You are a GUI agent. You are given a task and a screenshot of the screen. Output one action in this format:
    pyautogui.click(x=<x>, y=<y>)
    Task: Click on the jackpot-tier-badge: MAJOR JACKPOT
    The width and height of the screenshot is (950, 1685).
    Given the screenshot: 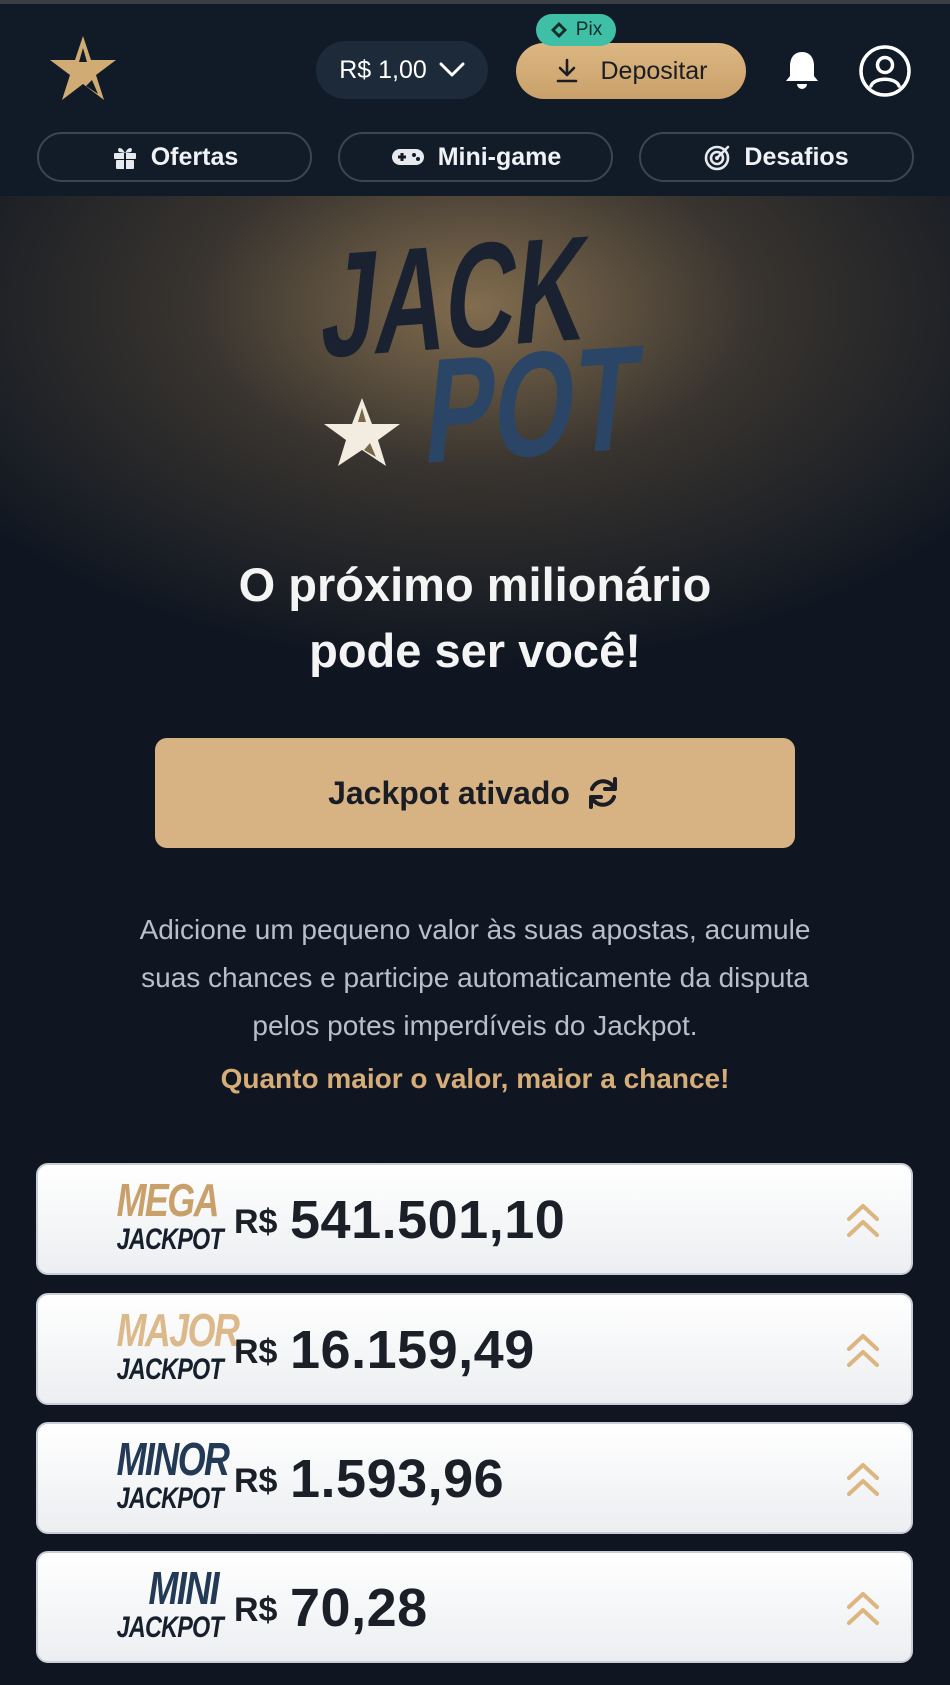 What is the action you would take?
    pyautogui.click(x=164, y=1349)
    